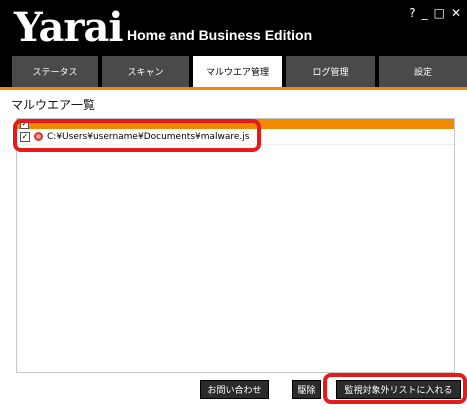 This screenshot has width=467, height=410. I want to click on yarai-logo: Yarai, so click(69, 27).